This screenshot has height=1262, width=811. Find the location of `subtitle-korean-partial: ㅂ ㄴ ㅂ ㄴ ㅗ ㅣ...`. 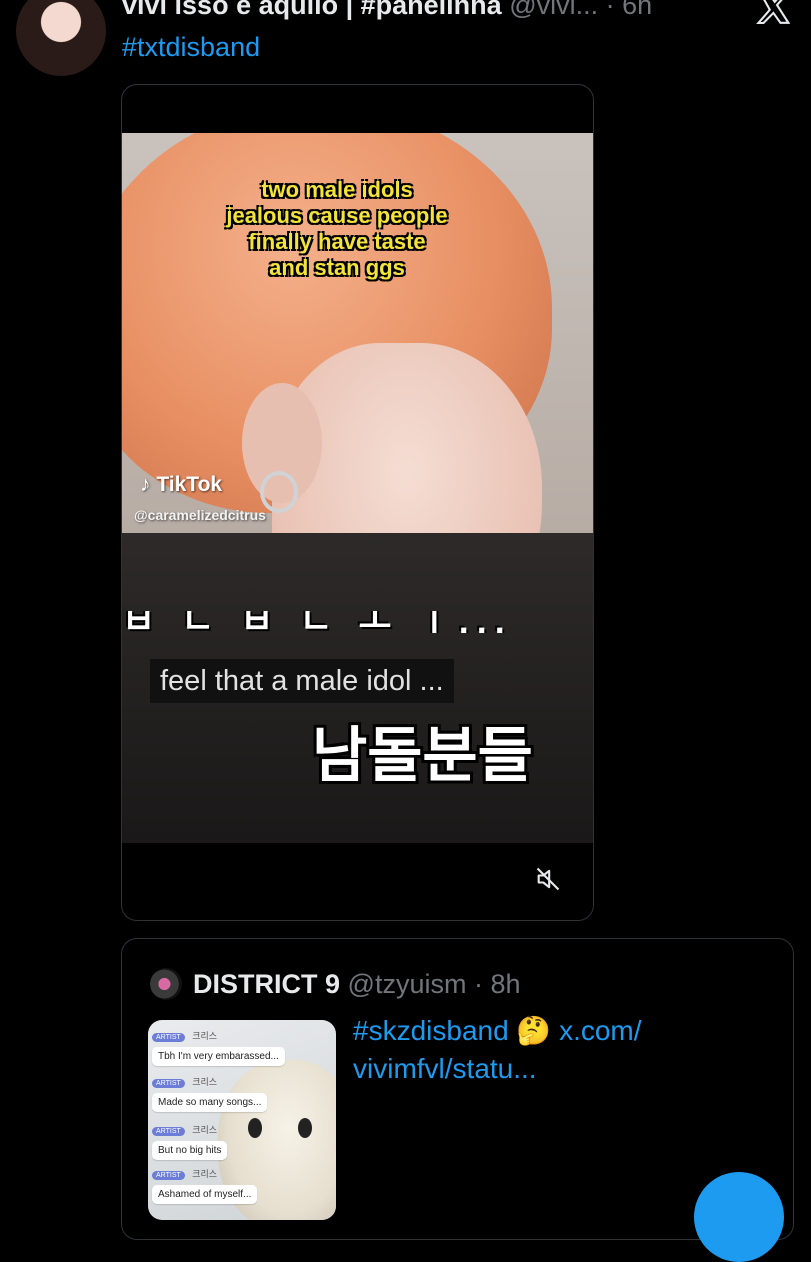

subtitle-korean-partial: ㅂ ㄴ ㅂ ㄴ ㅗ ㅣ... is located at coordinates (317, 622).